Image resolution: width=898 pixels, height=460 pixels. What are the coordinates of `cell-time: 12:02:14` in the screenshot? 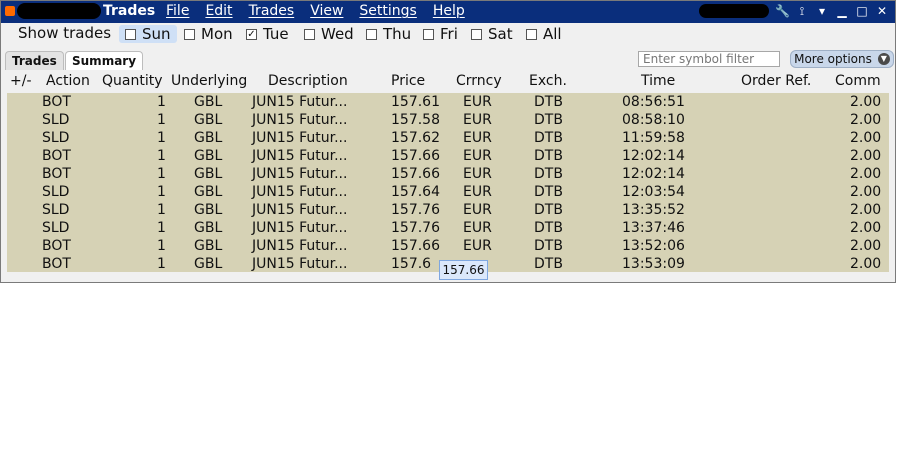 It's located at (653, 156).